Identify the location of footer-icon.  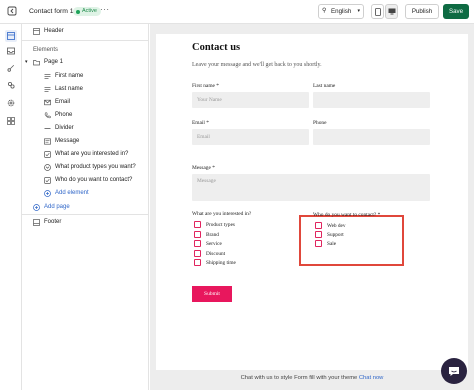
(36, 222).